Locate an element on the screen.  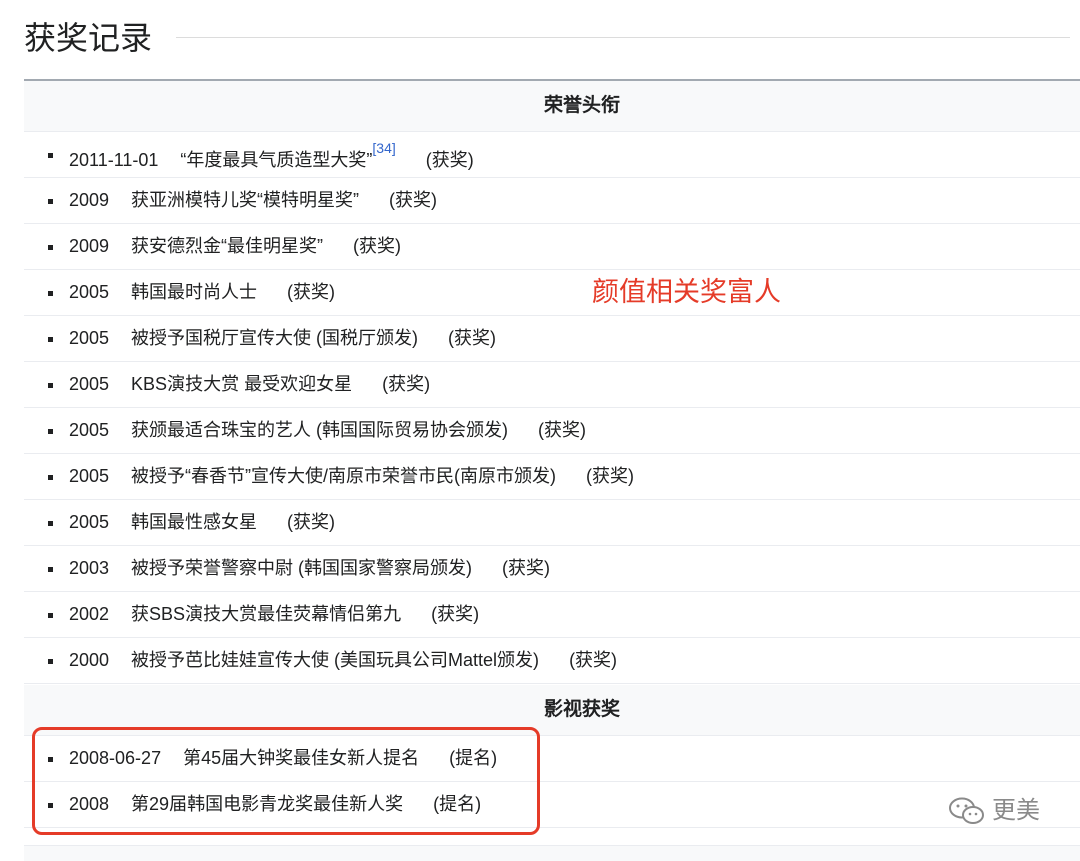
list-item: 2002 获SBS演技大赏最佳荧幕情侣第九 (获奖) is located at coordinates (552, 615).